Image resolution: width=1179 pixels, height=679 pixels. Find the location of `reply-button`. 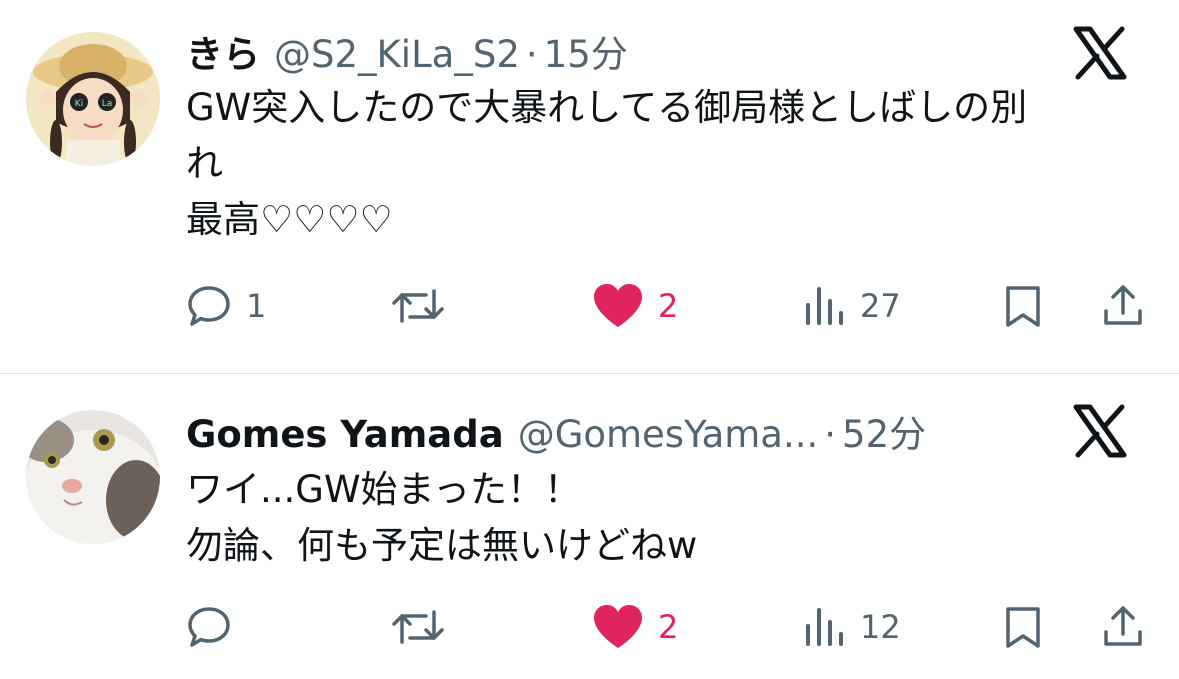

reply-button is located at coordinates (216, 627).